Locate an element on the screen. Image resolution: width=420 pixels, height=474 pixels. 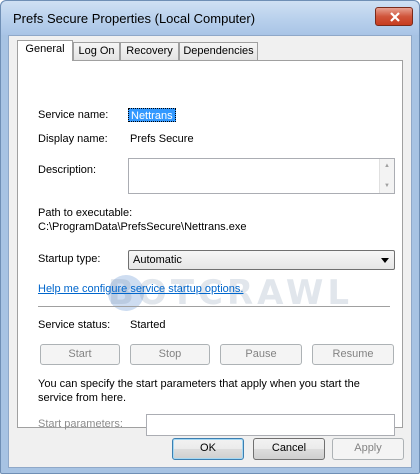
description-scrollbar: ▲ ▼ is located at coordinates (386, 176).